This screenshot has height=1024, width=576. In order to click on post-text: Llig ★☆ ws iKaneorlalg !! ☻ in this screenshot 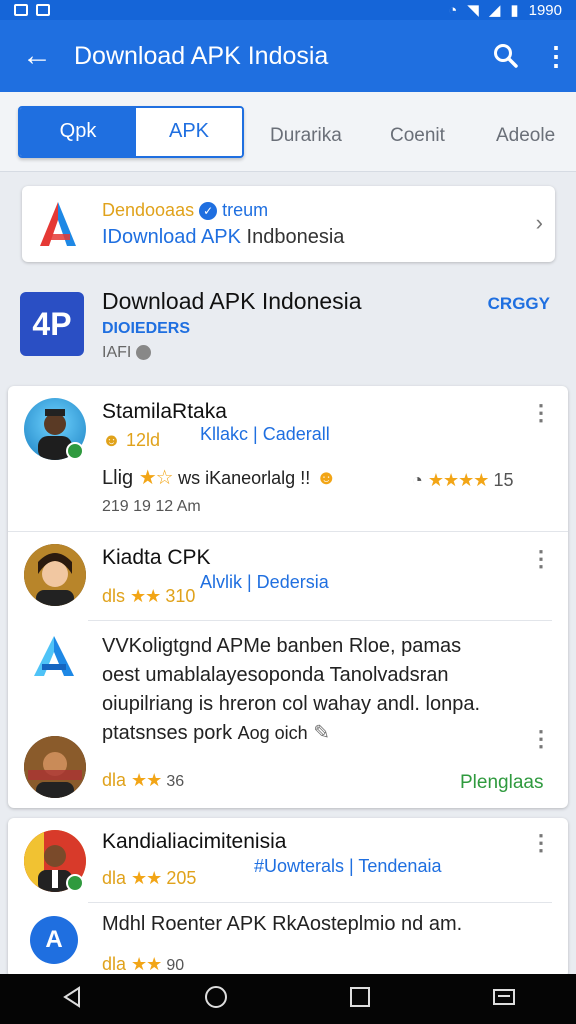, I will do `click(219, 478)`.